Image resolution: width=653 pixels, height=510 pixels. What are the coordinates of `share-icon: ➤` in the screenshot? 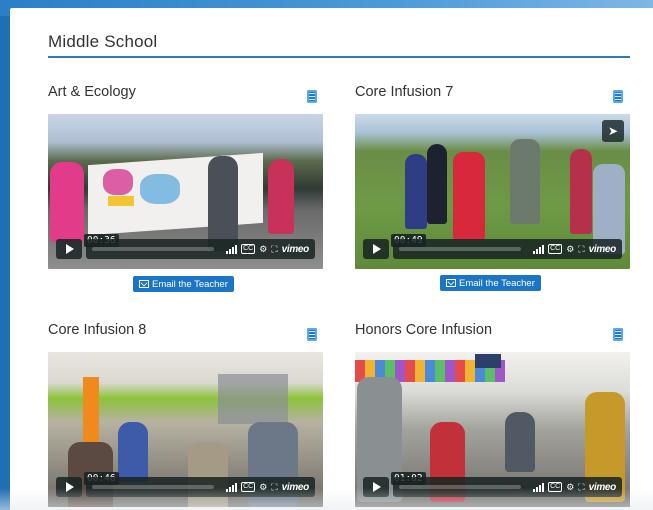 It's located at (613, 131).